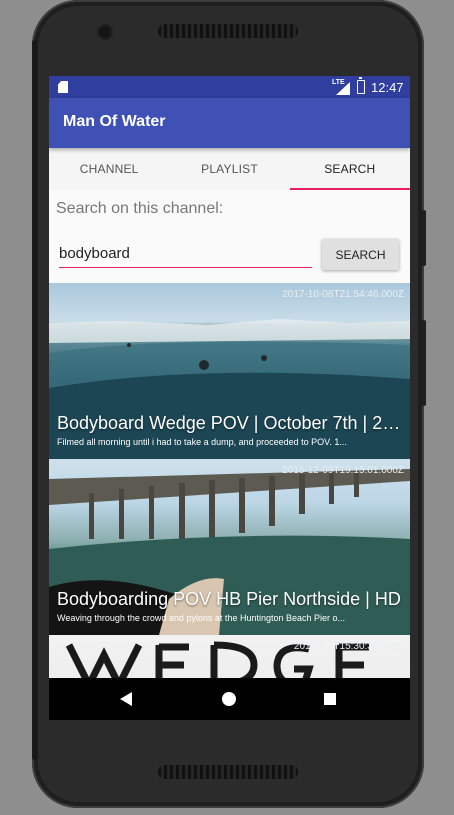 Image resolution: width=454 pixels, height=815 pixels. Describe the element at coordinates (229, 87) in the screenshot. I see `status-bar: LTE 12:47` at that location.